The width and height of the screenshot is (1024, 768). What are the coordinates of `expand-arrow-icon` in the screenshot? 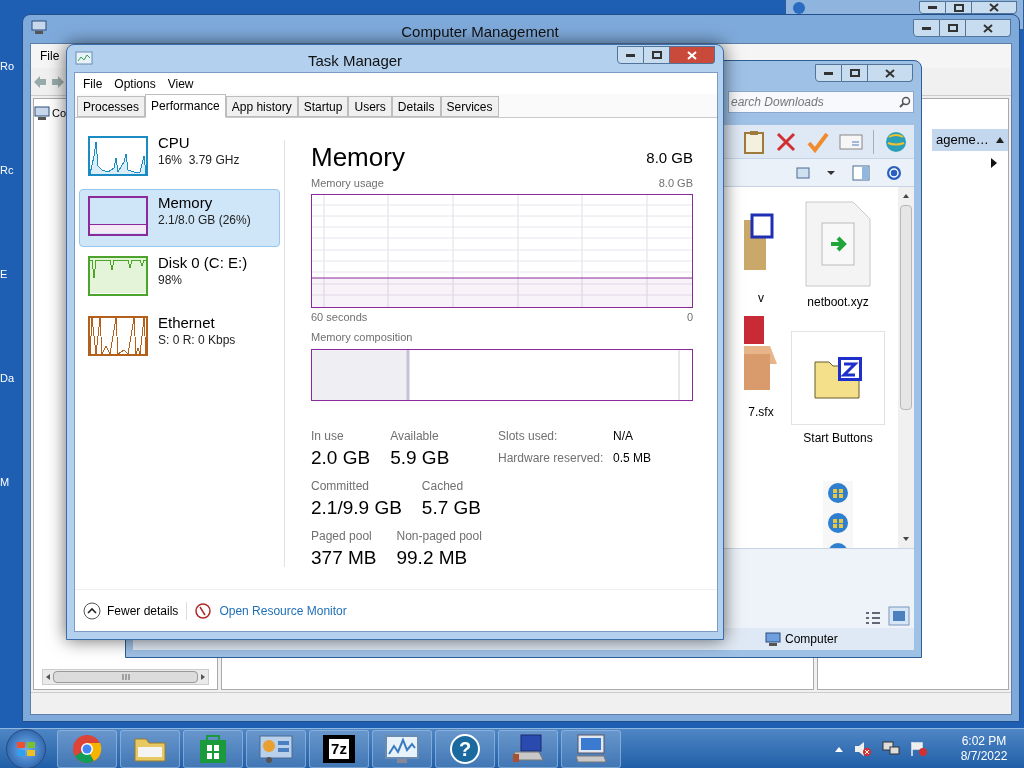 It's located at (994, 163).